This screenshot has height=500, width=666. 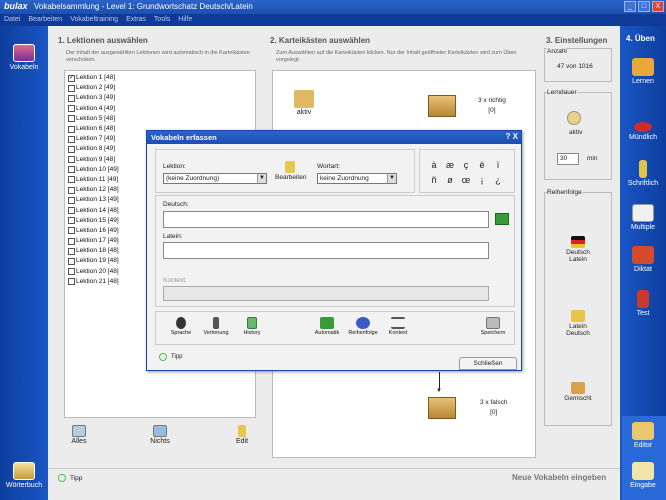 What do you see at coordinates (185, 20) in the screenshot?
I see `menu-hilfe: Hilfe` at bounding box center [185, 20].